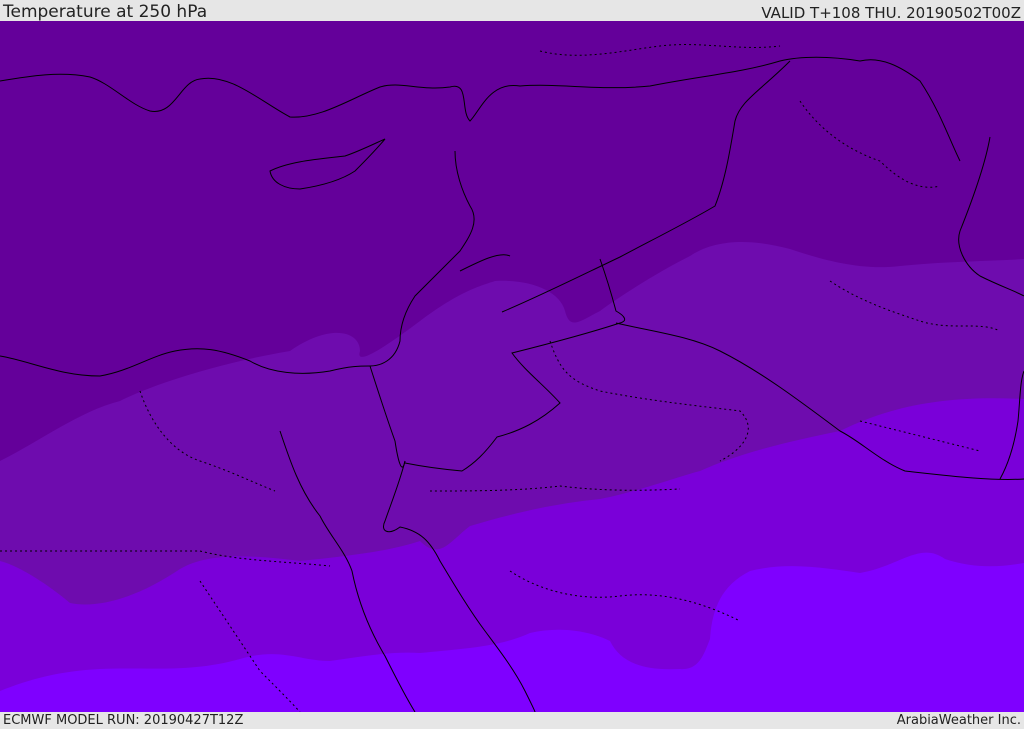 This screenshot has height=729, width=1024. I want to click on credit-label: ArabiaWeather Inc., so click(958, 720).